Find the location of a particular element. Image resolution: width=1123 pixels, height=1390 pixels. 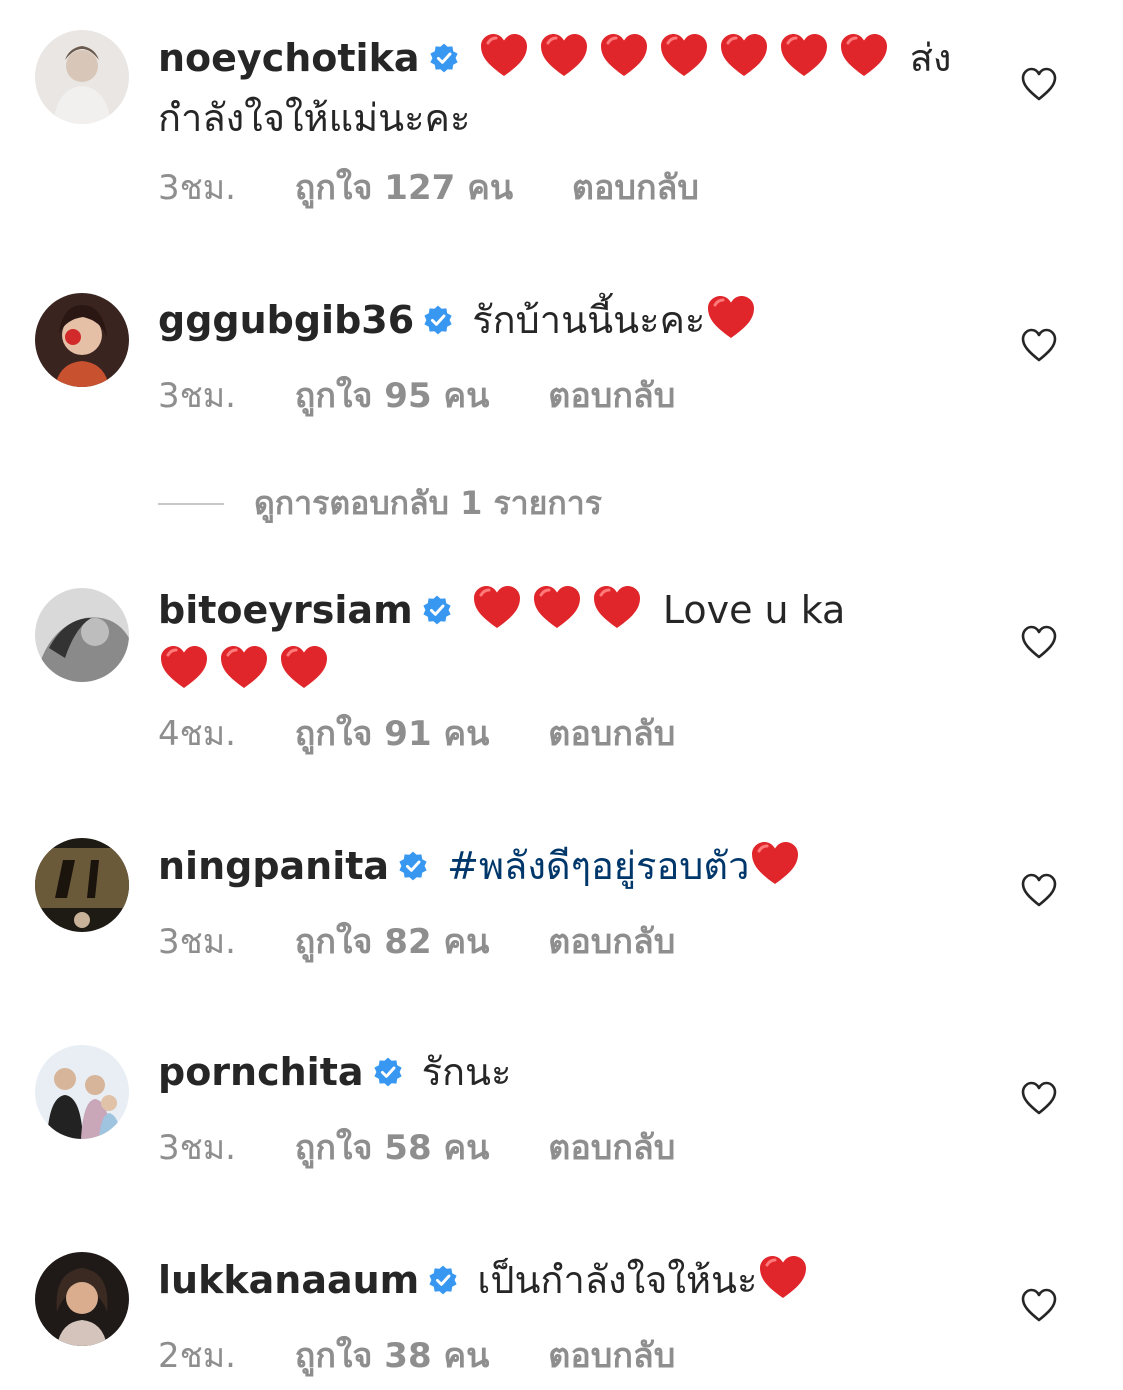

username: lukkanaaum is located at coordinates (288, 1280).